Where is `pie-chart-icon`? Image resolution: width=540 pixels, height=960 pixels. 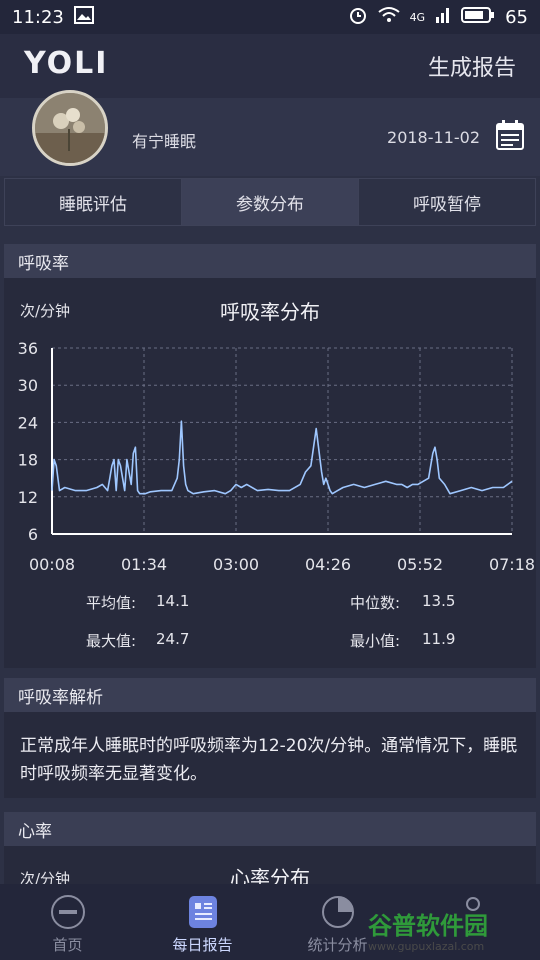 pie-chart-icon is located at coordinates (337, 912).